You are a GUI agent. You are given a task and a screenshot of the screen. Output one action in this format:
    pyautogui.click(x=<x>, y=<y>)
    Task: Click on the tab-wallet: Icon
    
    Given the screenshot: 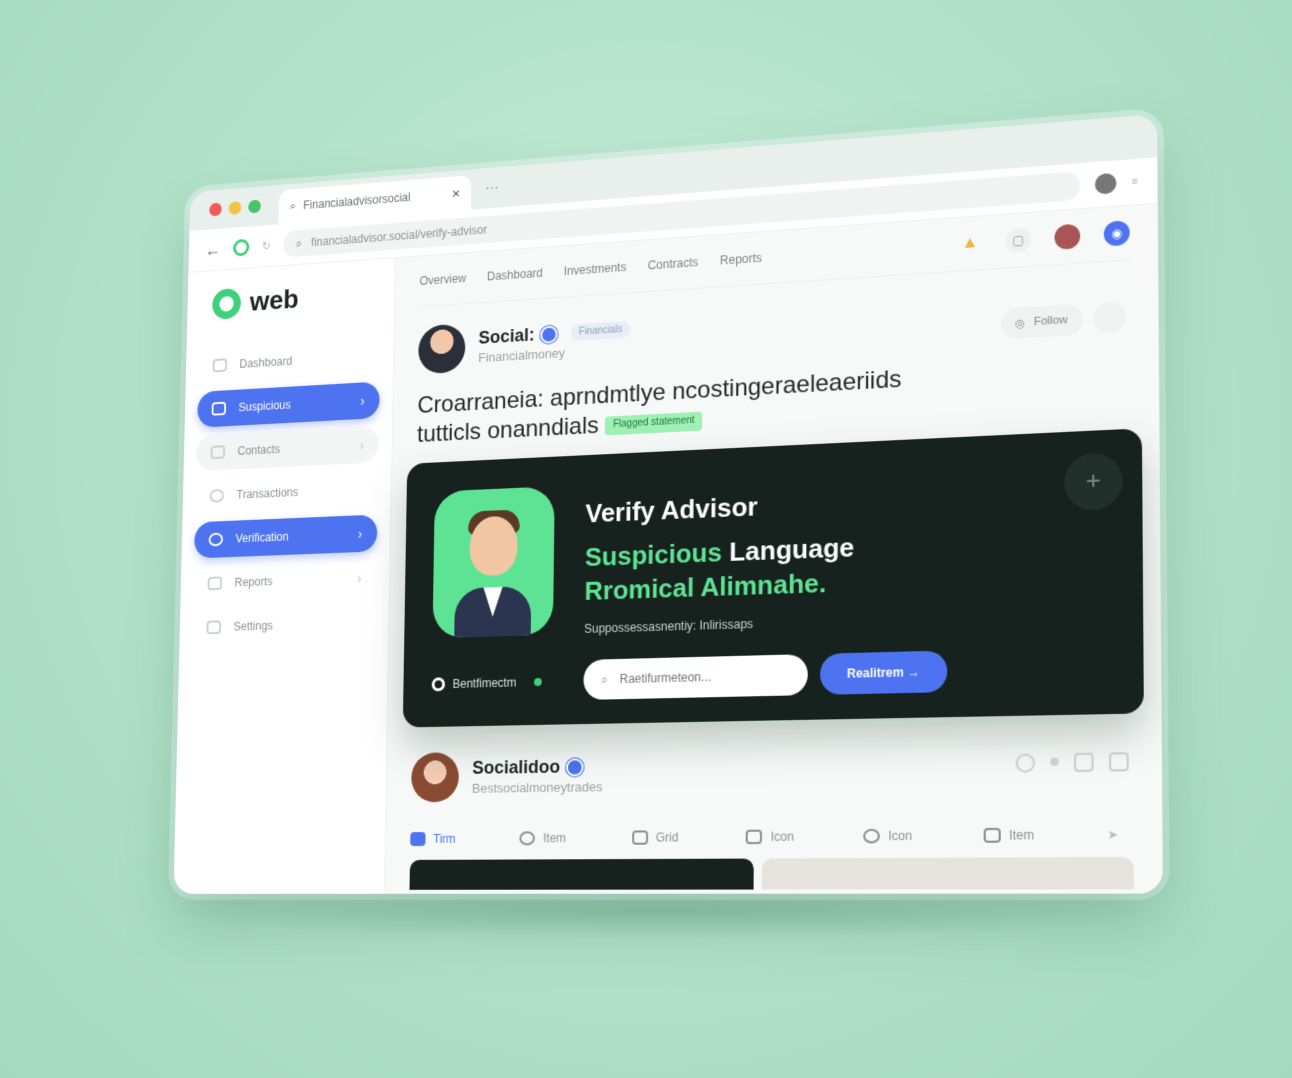 What is the action you would take?
    pyautogui.click(x=887, y=836)
    